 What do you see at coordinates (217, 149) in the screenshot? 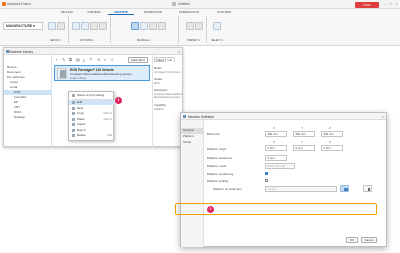
I see `platform-origin-label: Platform origin` at bounding box center [217, 149].